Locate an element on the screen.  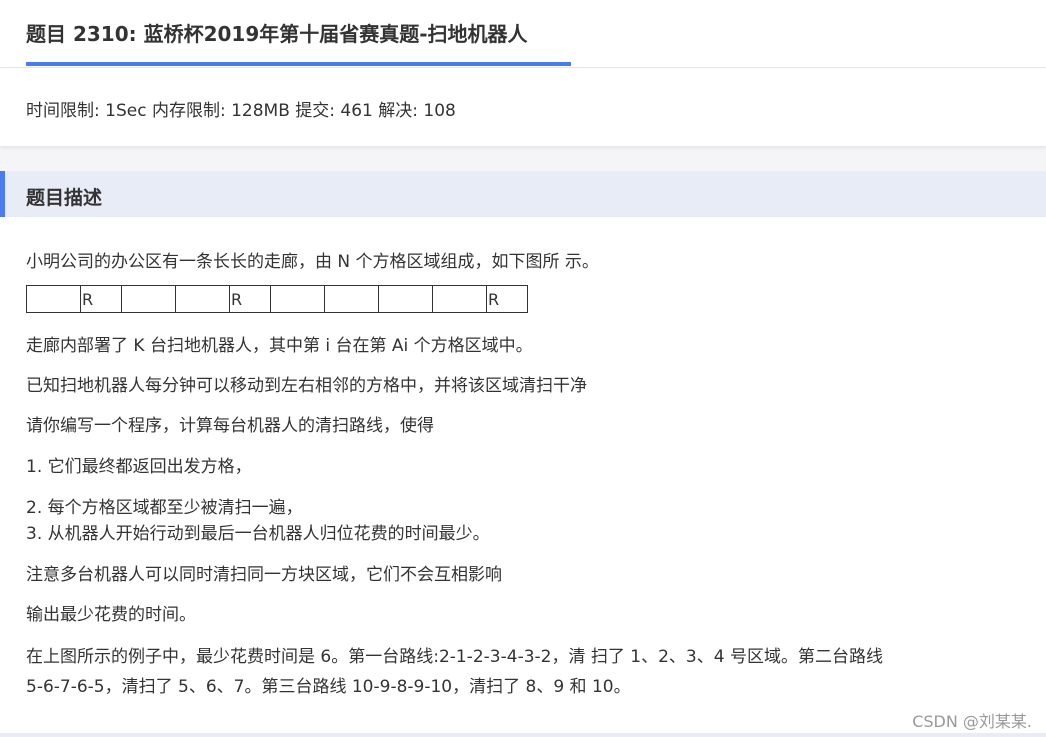
problem-stats: 时间限制: 1Sec 内存限制: 128MB 提交: 461 解决: 108 is located at coordinates (241, 111).